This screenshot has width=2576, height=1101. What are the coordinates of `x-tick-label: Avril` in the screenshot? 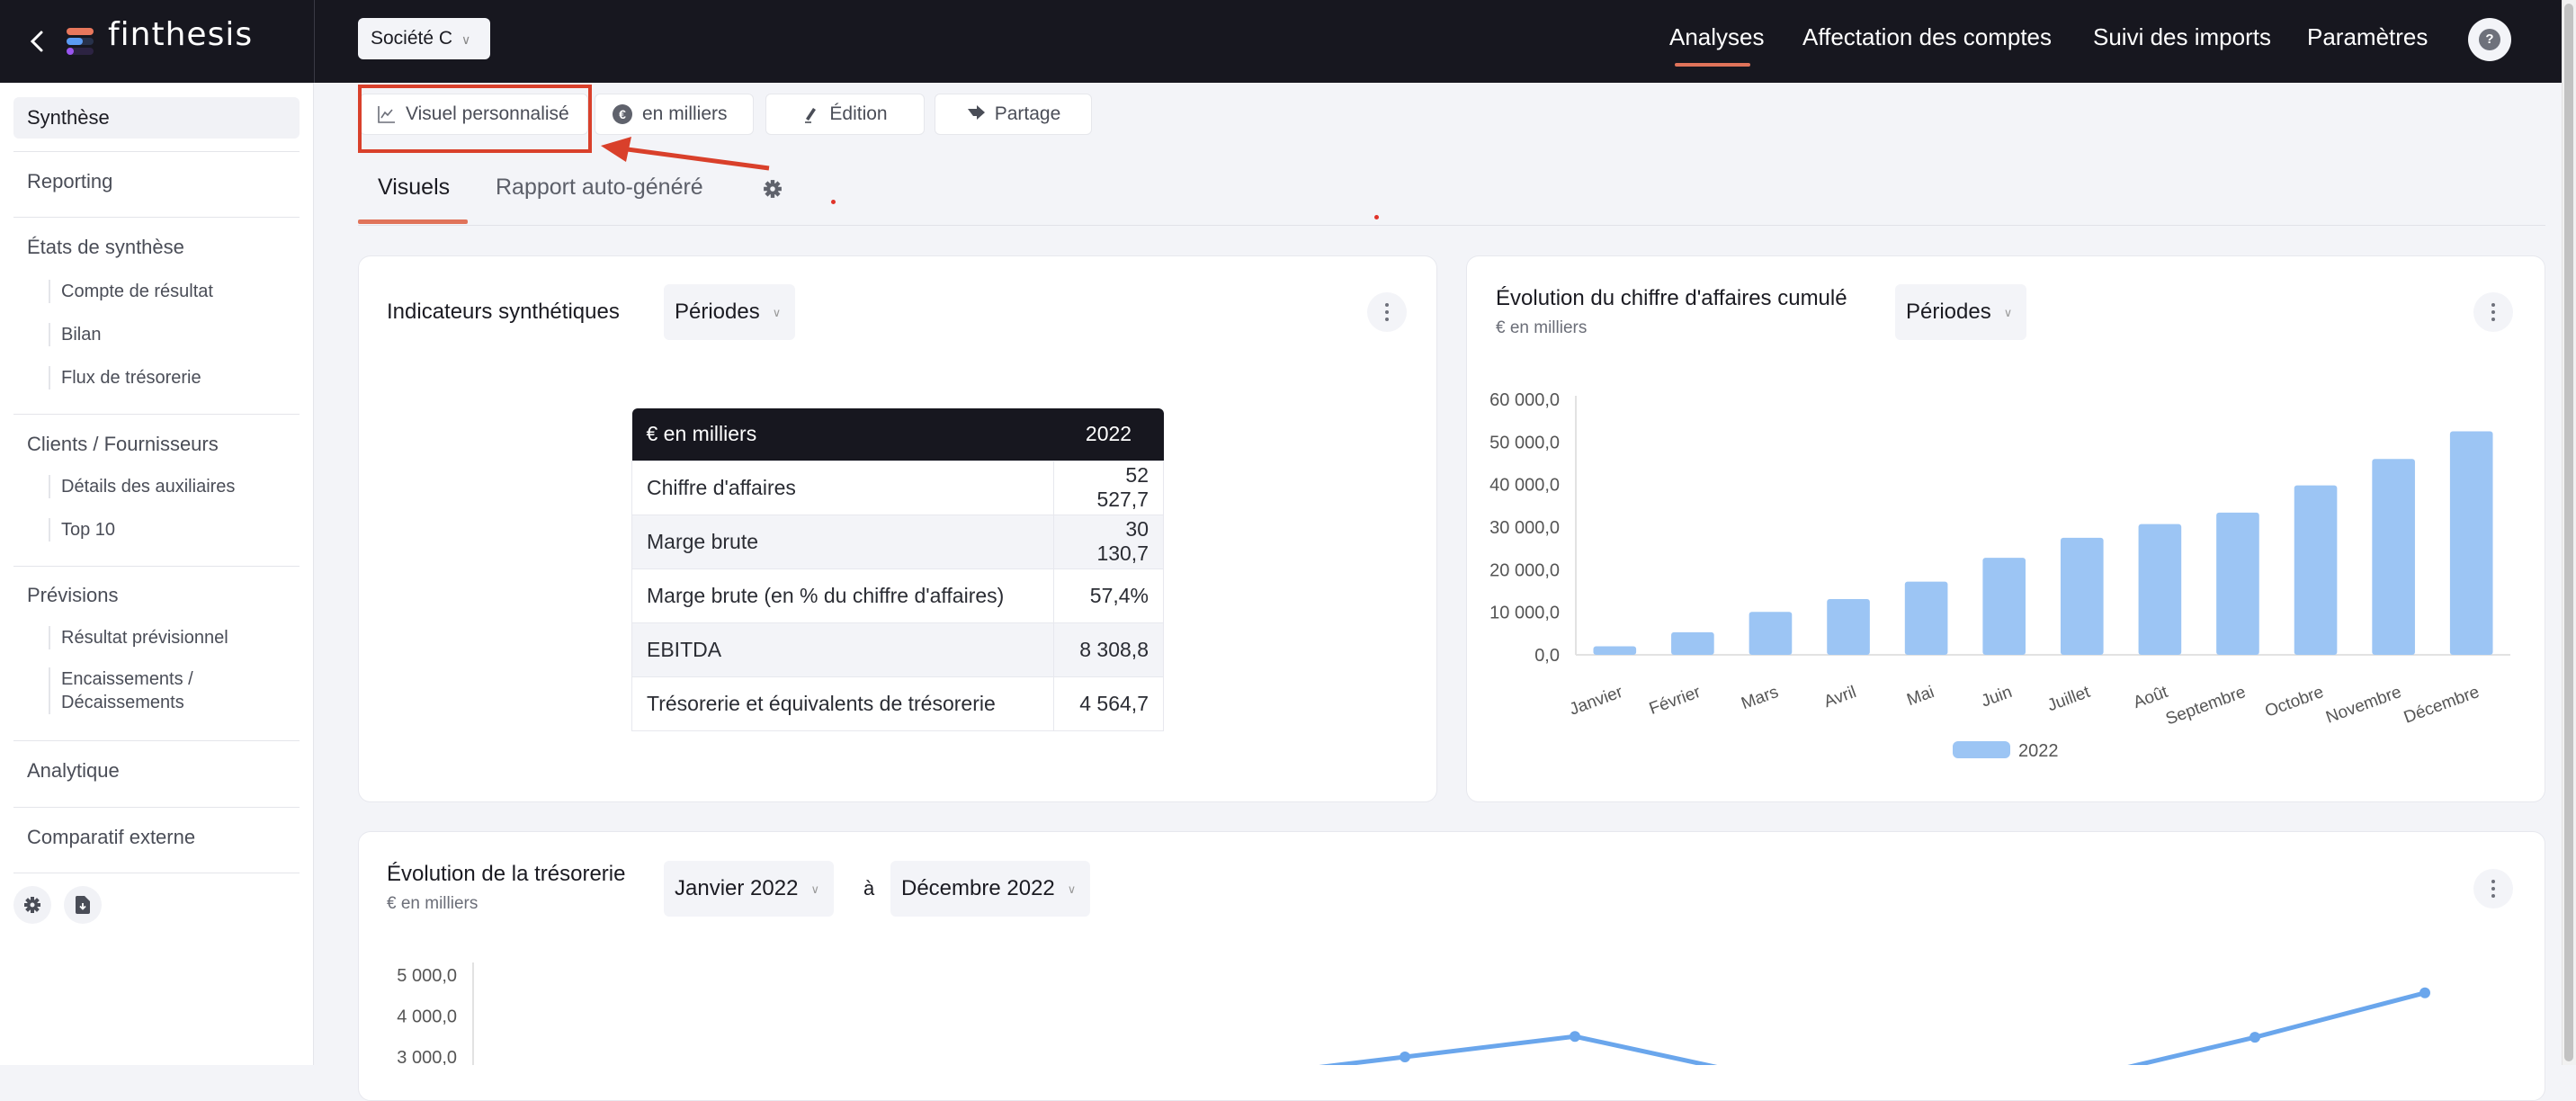 It's located at (1840, 697).